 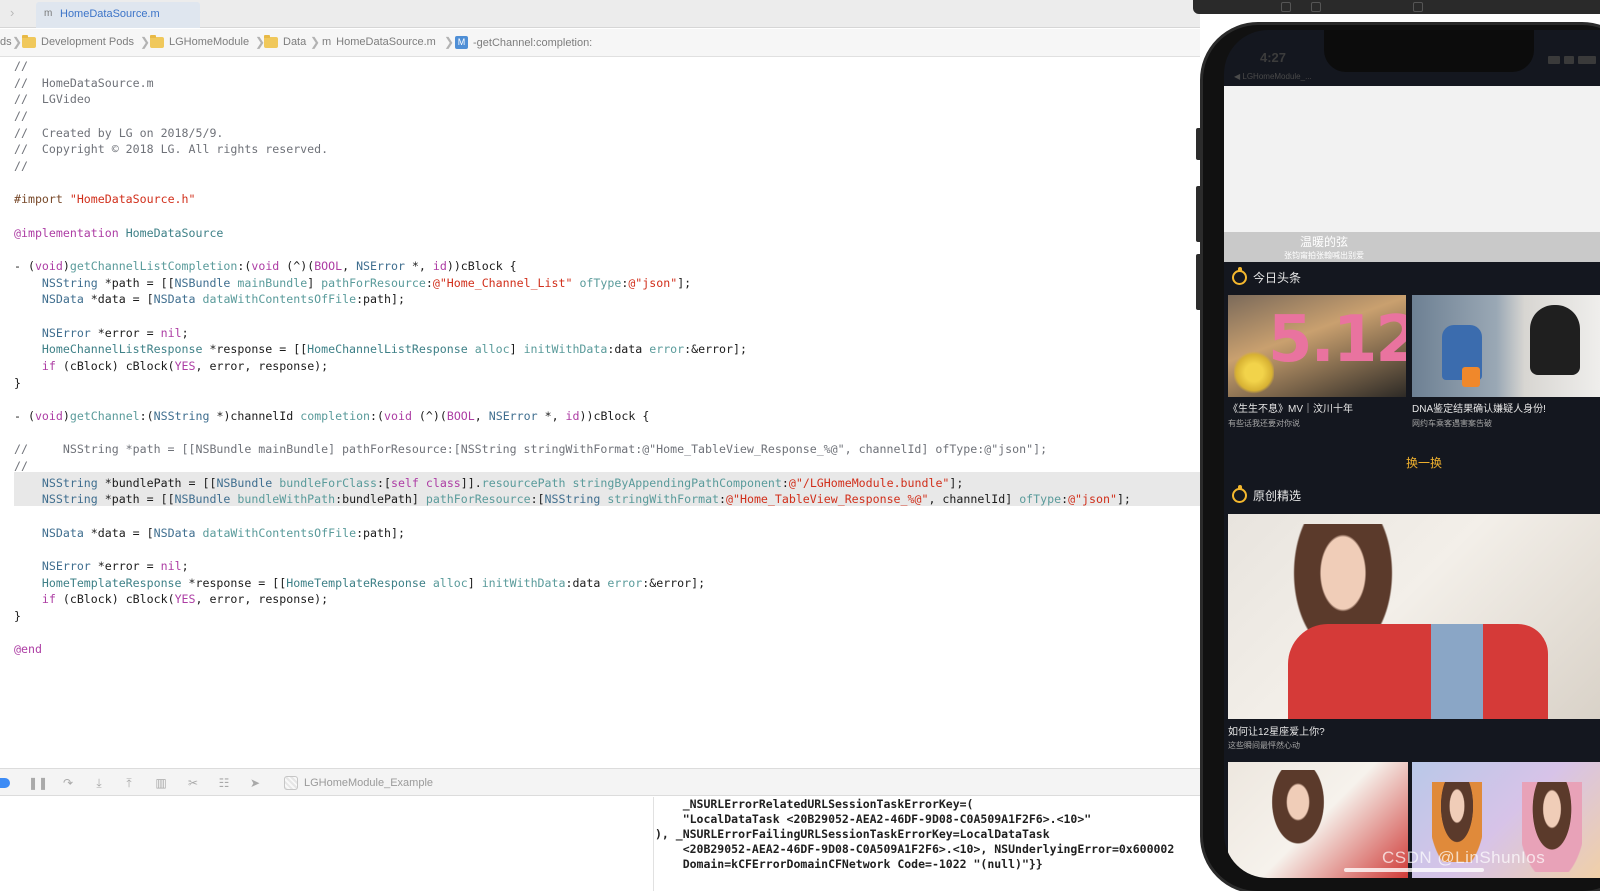 I want to click on code-token: *response = [[, so click(x=234, y=582).